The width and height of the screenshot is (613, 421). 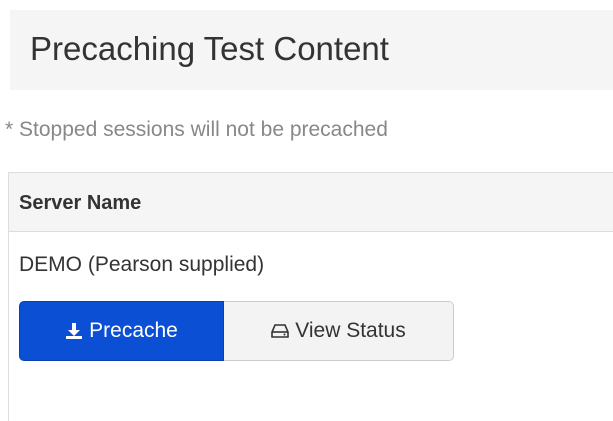 What do you see at coordinates (74, 331) in the screenshot?
I see `download-icon` at bounding box center [74, 331].